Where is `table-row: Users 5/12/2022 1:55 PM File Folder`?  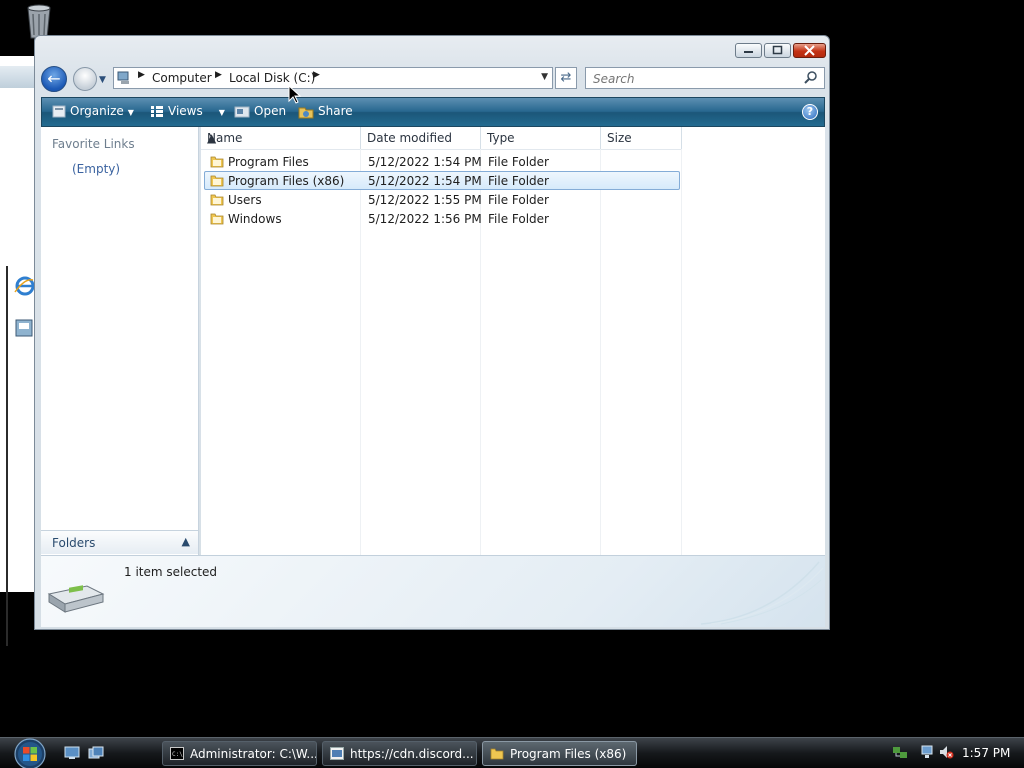 table-row: Users 5/12/2022 1:55 PM File Folder is located at coordinates (442, 199).